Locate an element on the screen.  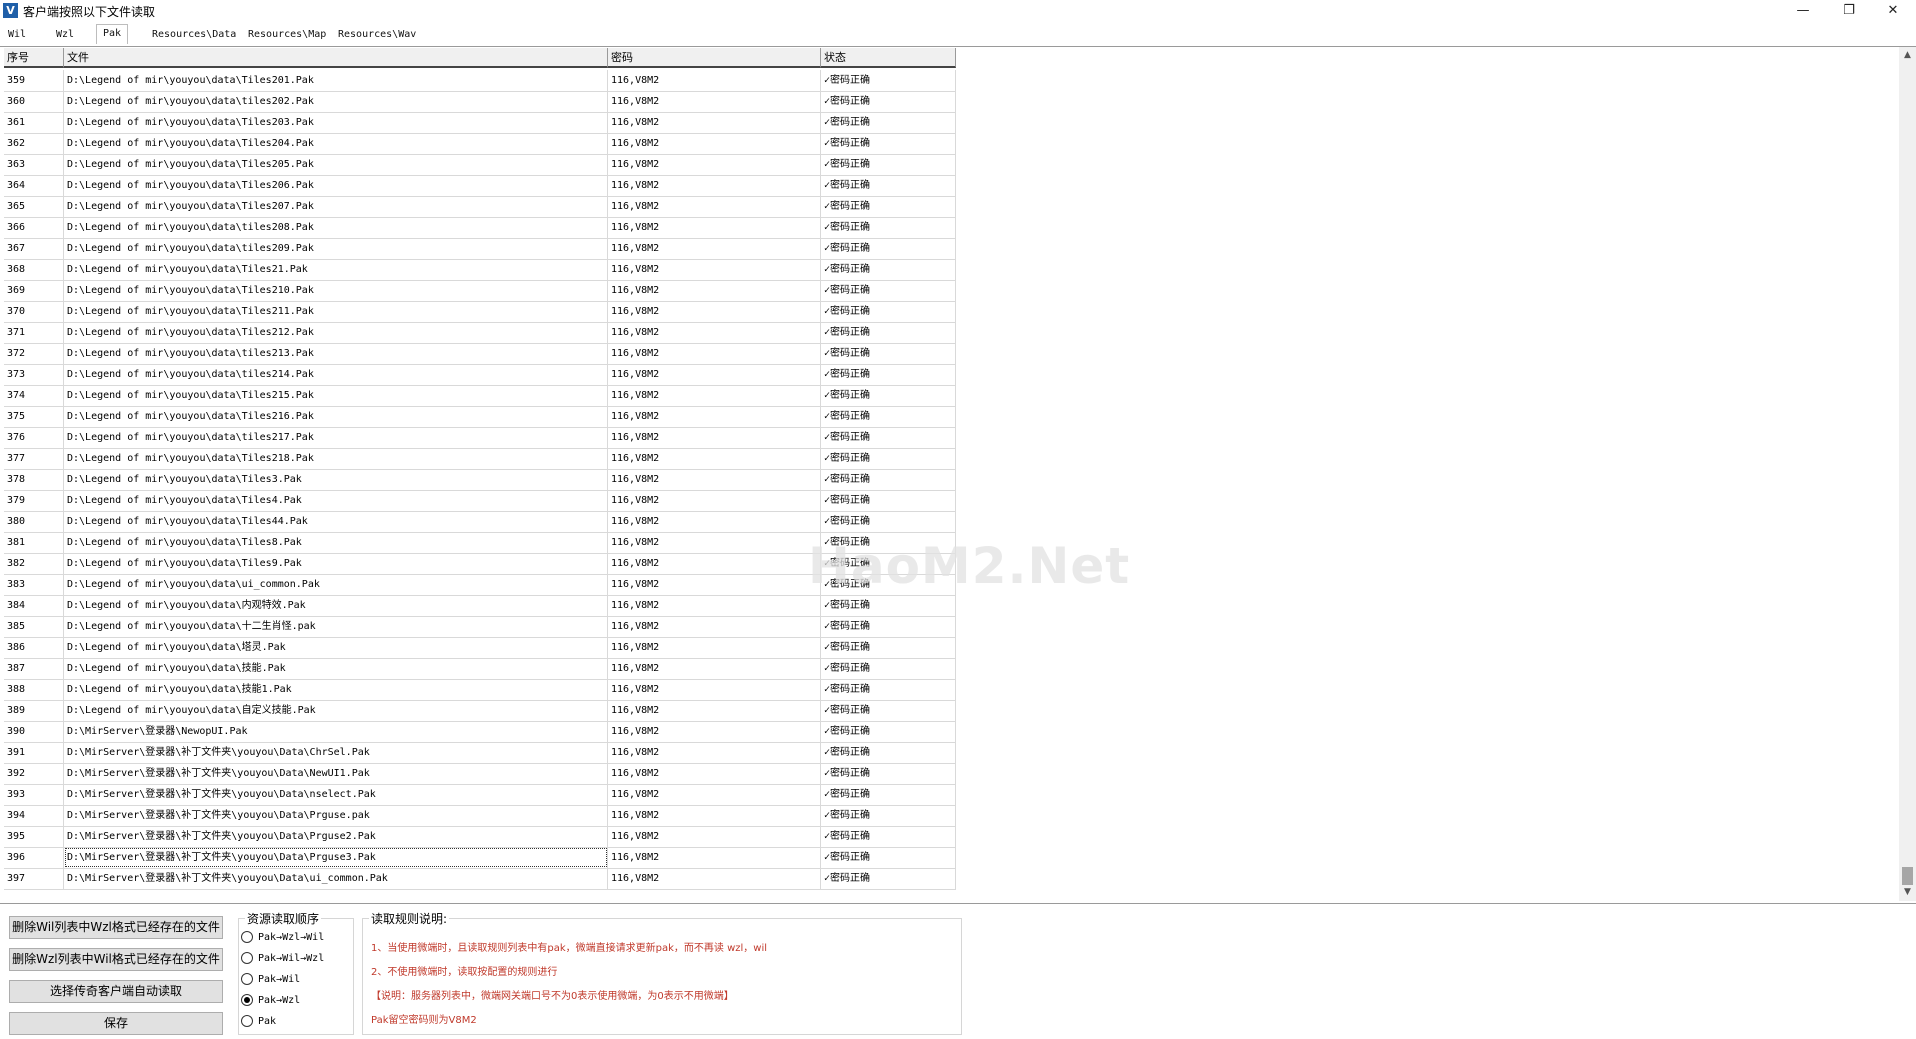
column-header-file: 文件 is located at coordinates (336, 58).